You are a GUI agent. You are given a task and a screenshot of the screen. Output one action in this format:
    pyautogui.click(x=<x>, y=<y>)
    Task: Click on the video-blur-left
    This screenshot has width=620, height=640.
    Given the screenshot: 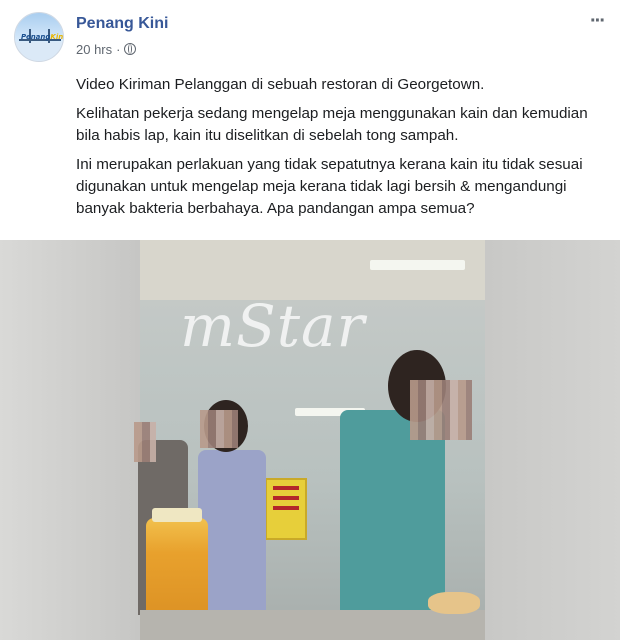 What is the action you would take?
    pyautogui.click(x=70, y=440)
    